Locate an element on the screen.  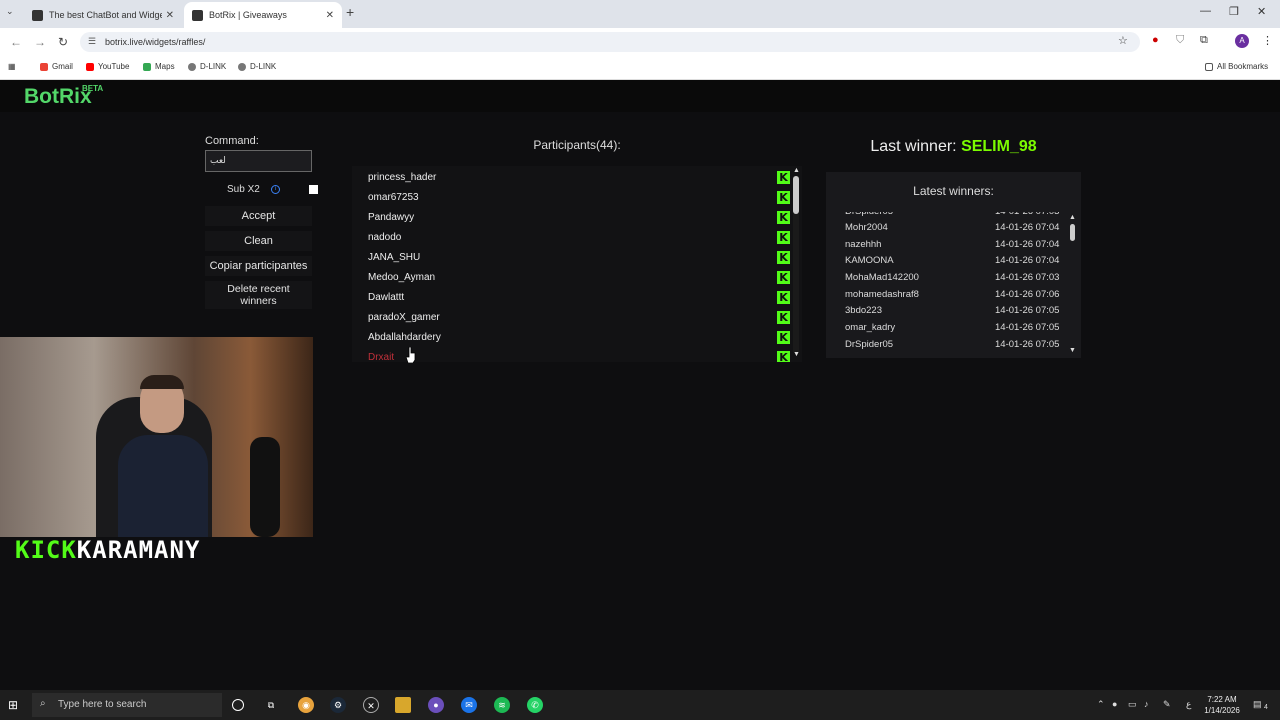
tab-giveaways: BotRix | Giveaways ✕ is located at coordinates (263, 15).